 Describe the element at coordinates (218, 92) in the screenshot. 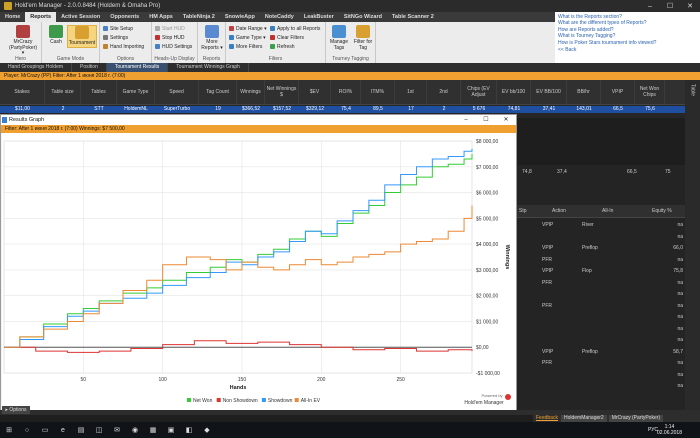

I see `column-header: Tag Count` at that location.